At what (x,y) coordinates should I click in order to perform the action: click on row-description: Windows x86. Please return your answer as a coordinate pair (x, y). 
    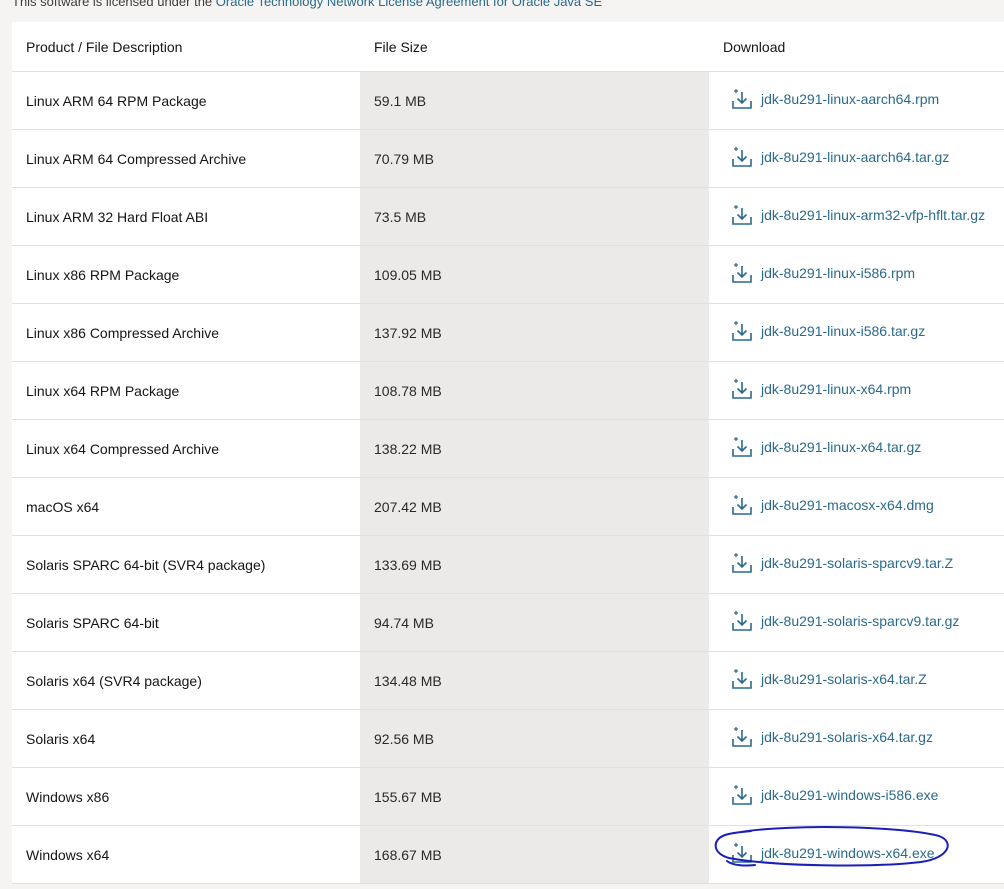
    Looking at the image, I should click on (186, 796).